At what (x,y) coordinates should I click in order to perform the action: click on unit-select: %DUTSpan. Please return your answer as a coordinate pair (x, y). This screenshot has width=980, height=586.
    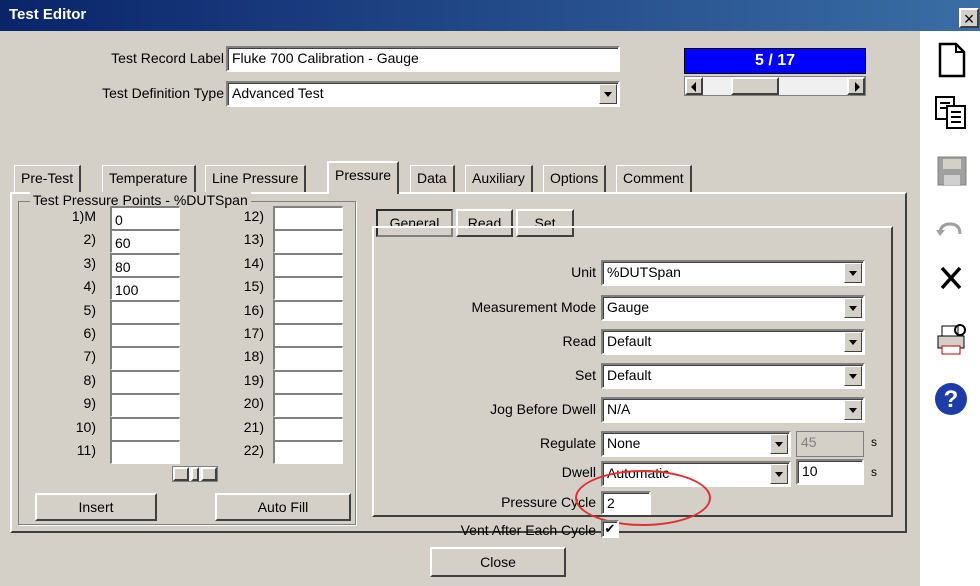
    Looking at the image, I should click on (733, 273).